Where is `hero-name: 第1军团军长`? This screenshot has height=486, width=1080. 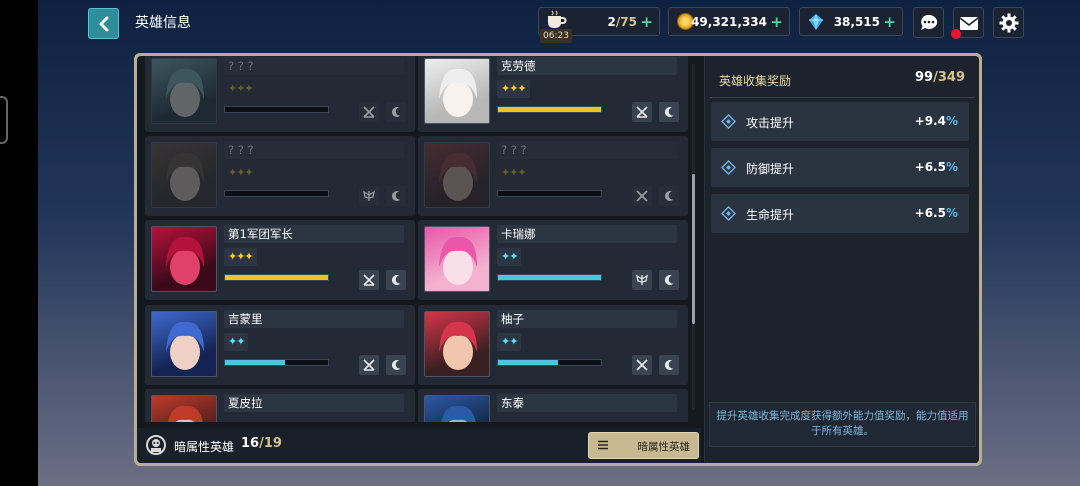 hero-name: 第1军团军长 is located at coordinates (314, 234).